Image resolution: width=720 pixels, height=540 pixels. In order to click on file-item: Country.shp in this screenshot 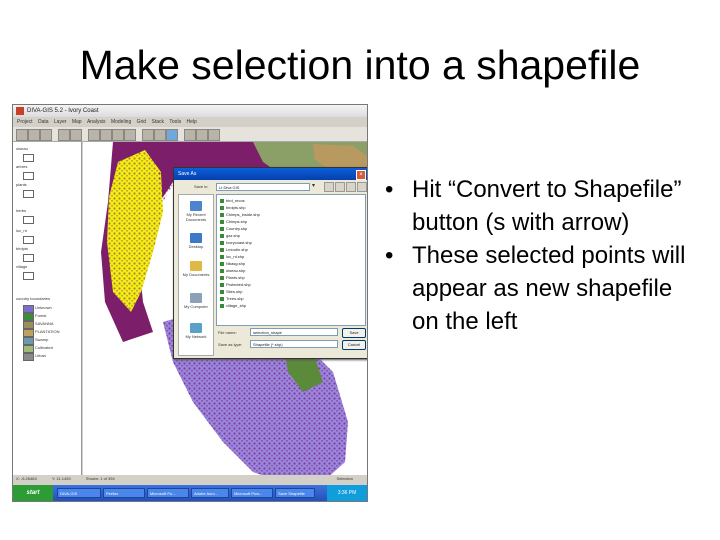, I will do `click(233, 229)`.